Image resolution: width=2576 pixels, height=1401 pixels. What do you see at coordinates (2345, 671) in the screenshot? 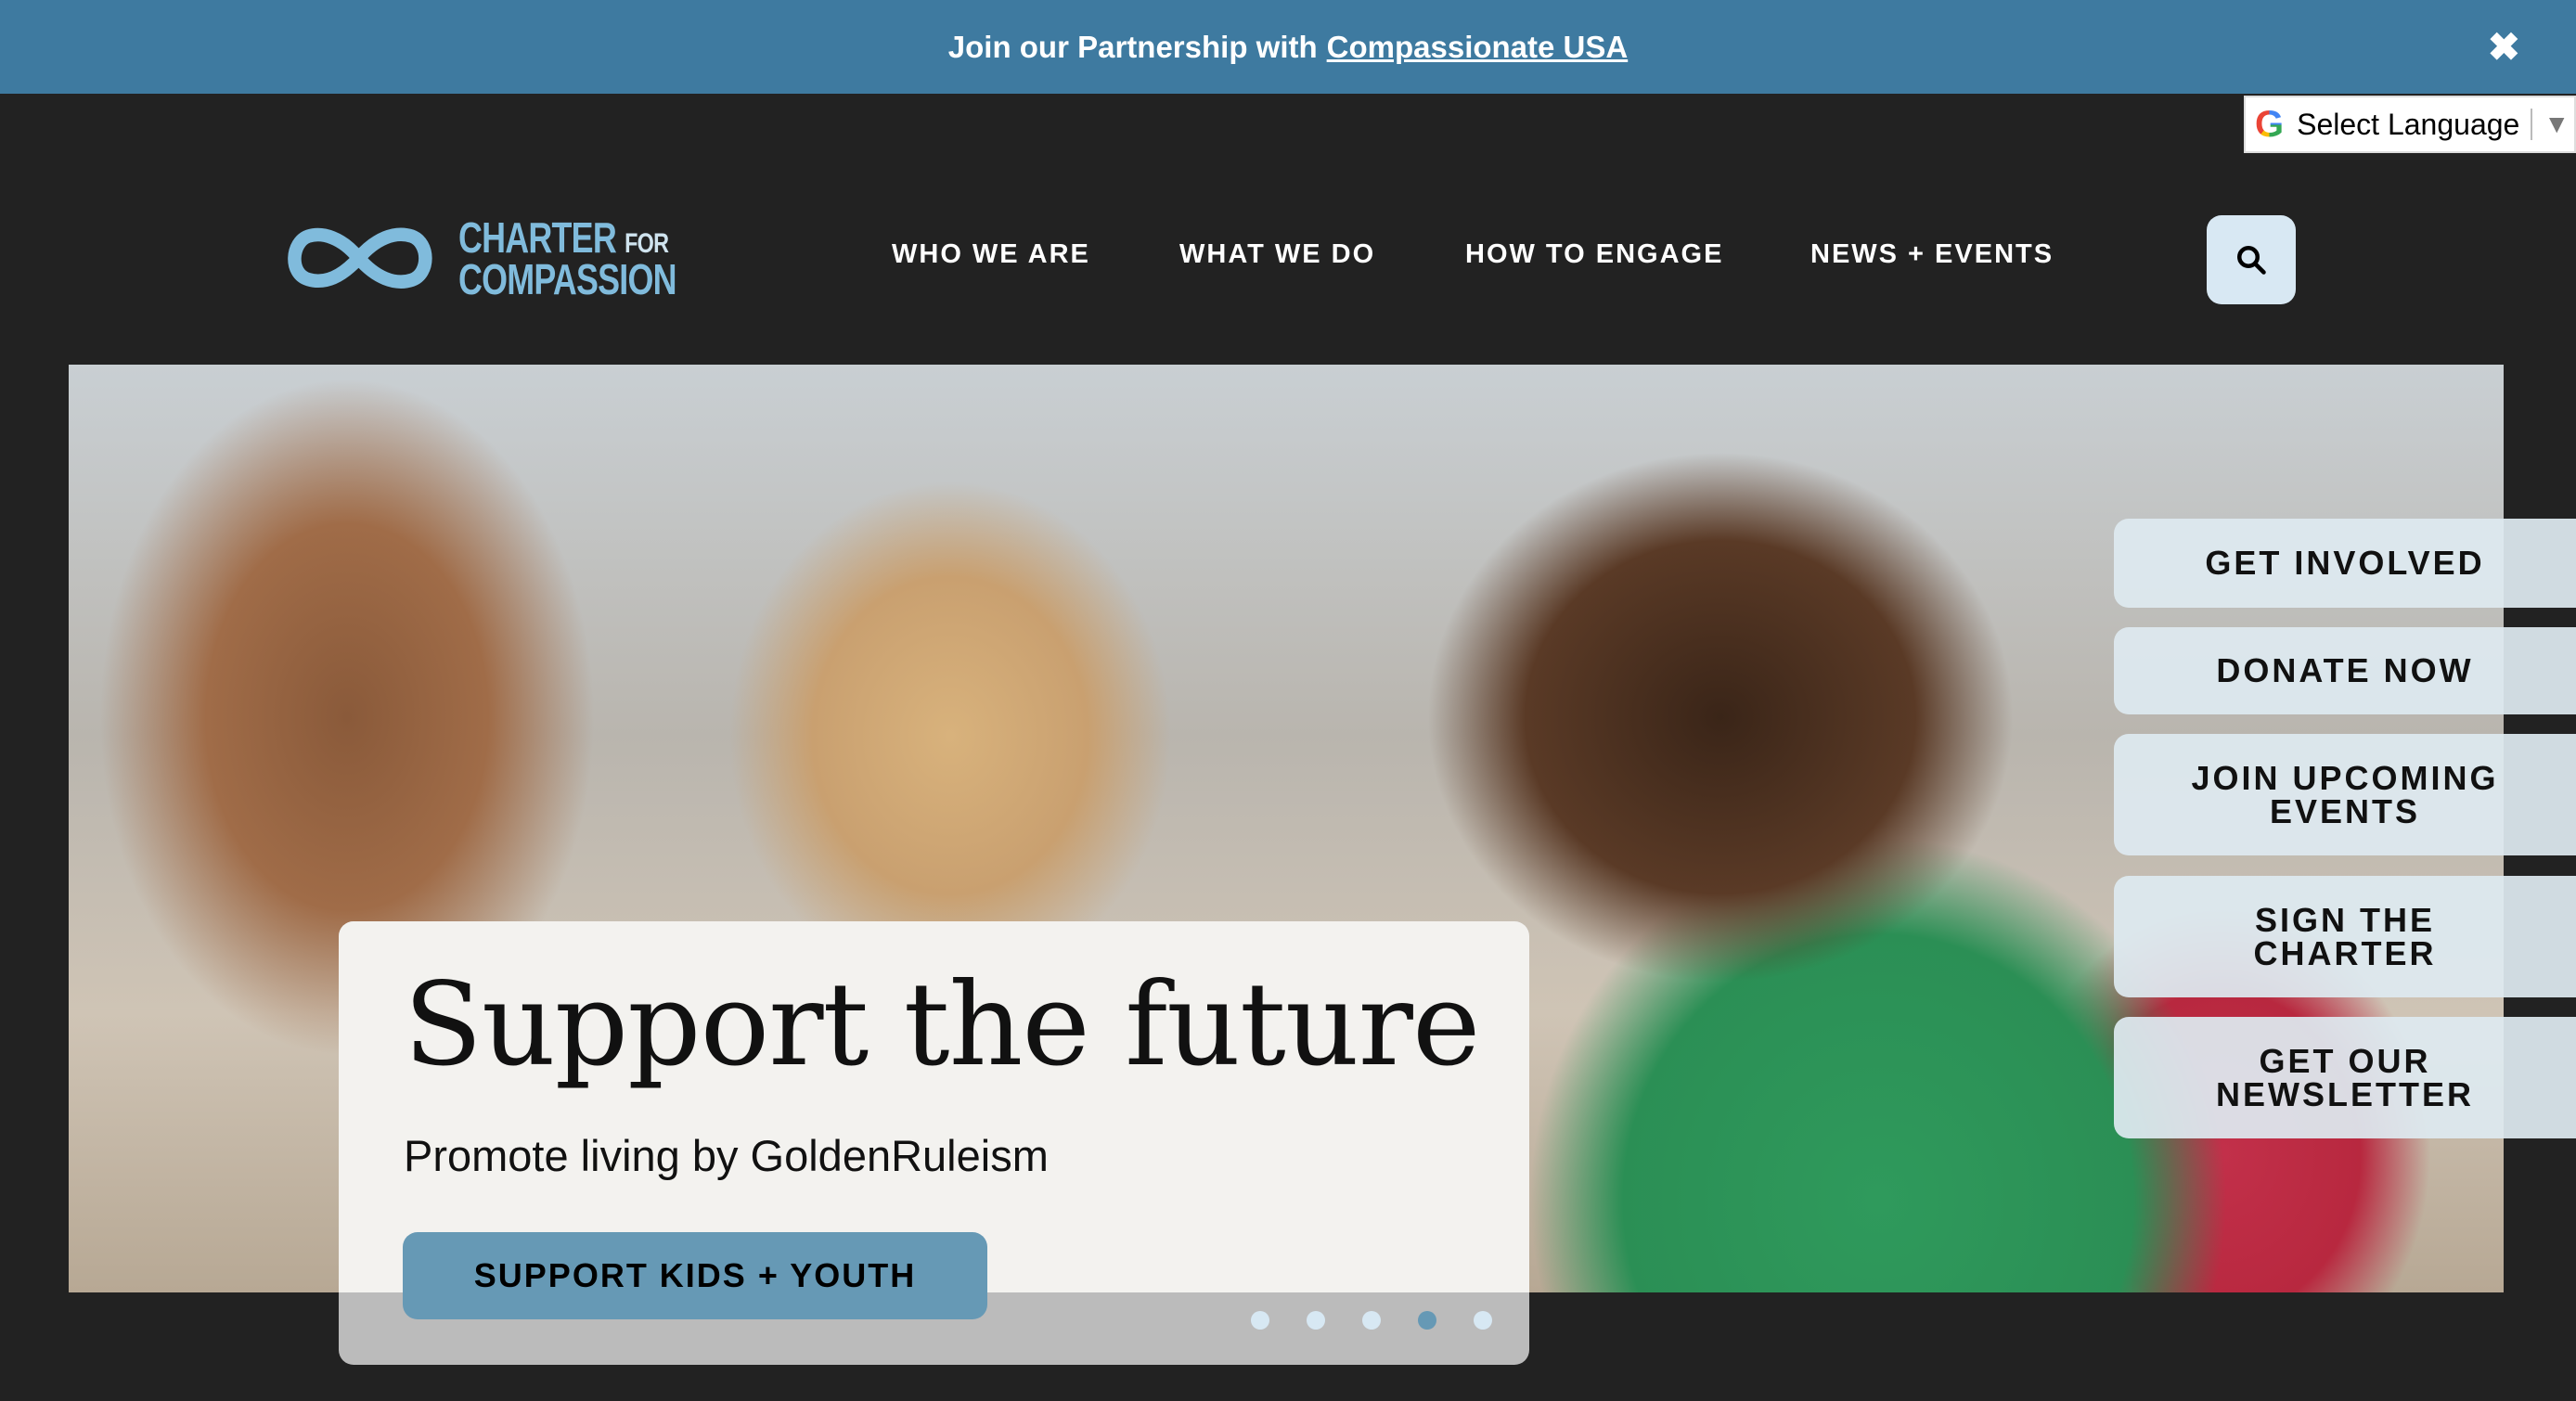
I see `donate-now-button: DONATE NOW` at bounding box center [2345, 671].